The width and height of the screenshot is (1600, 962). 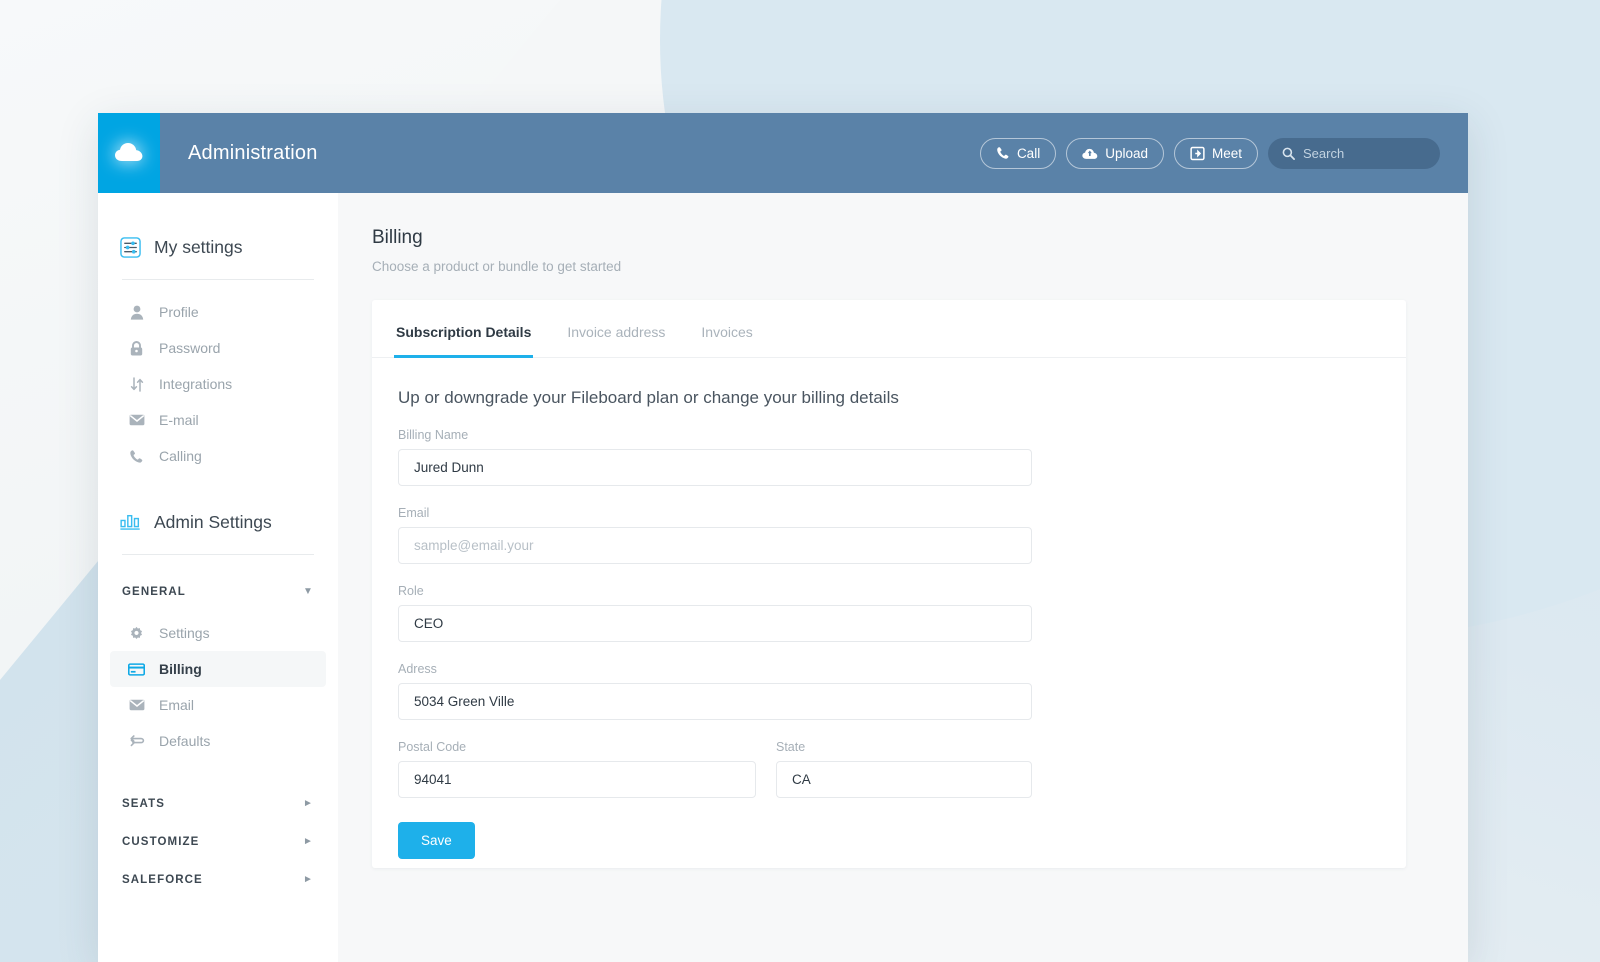 What do you see at coordinates (218, 741) in the screenshot?
I see `sidebar-item-defaults: Defaults` at bounding box center [218, 741].